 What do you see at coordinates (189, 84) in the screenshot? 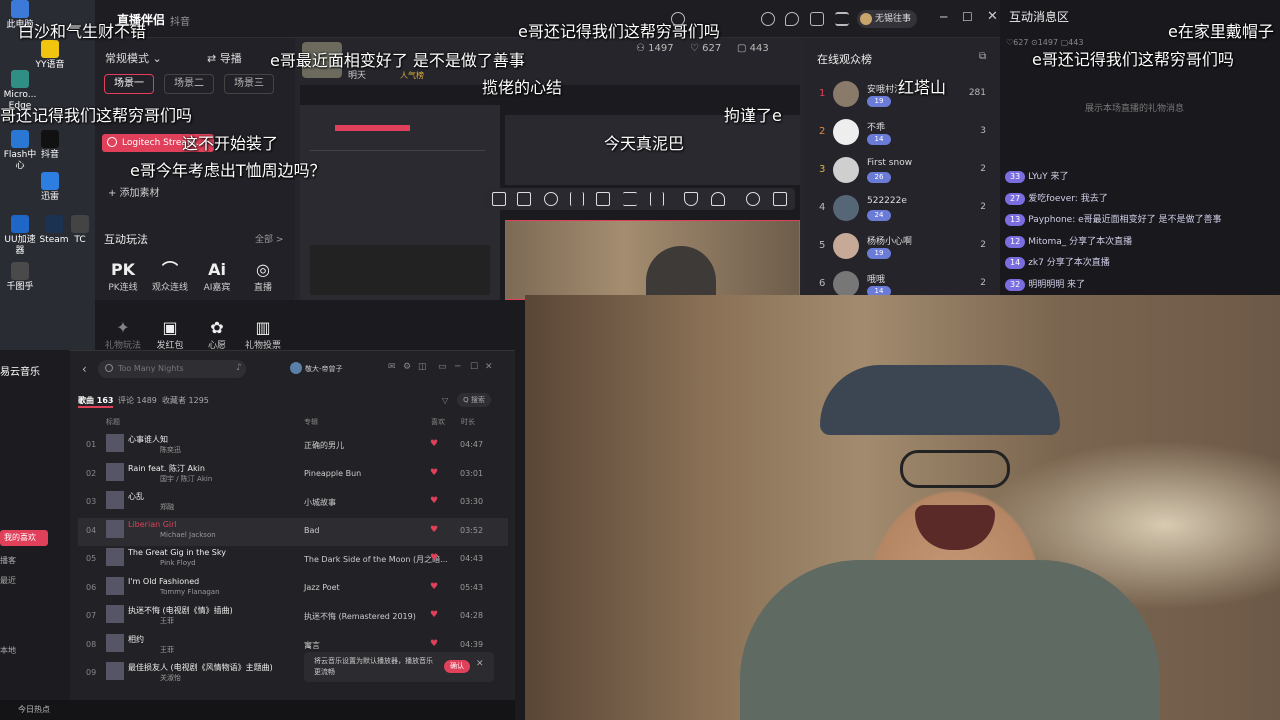
I see `tab-scene-2: 场景二` at bounding box center [189, 84].